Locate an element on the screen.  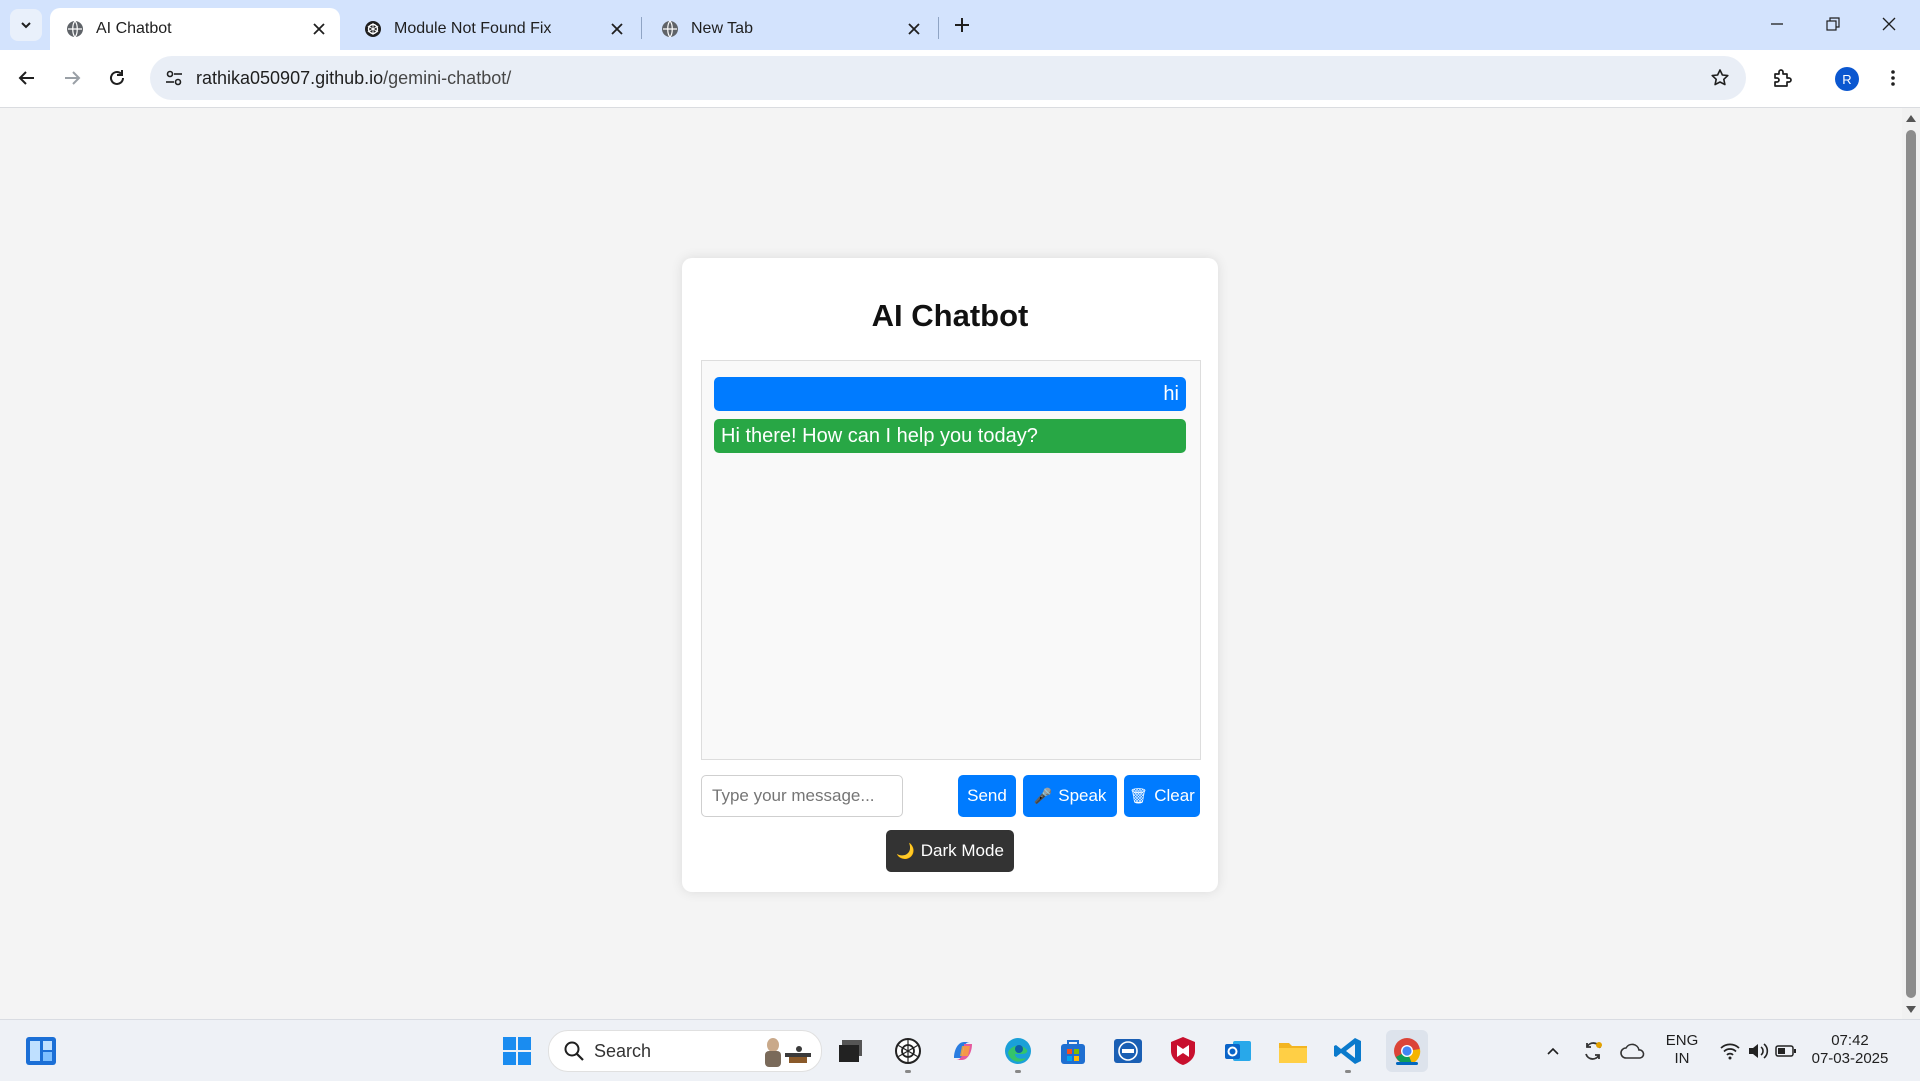
close-icon is located at coordinates (1889, 24).